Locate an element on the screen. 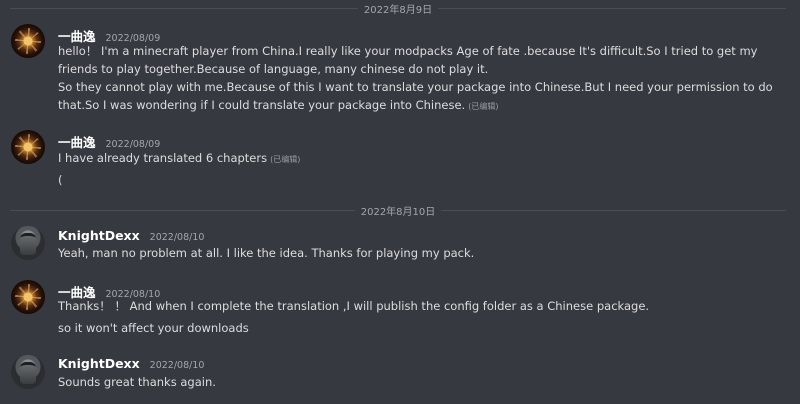  date-divider: 2022年8月10日 is located at coordinates (398, 210).